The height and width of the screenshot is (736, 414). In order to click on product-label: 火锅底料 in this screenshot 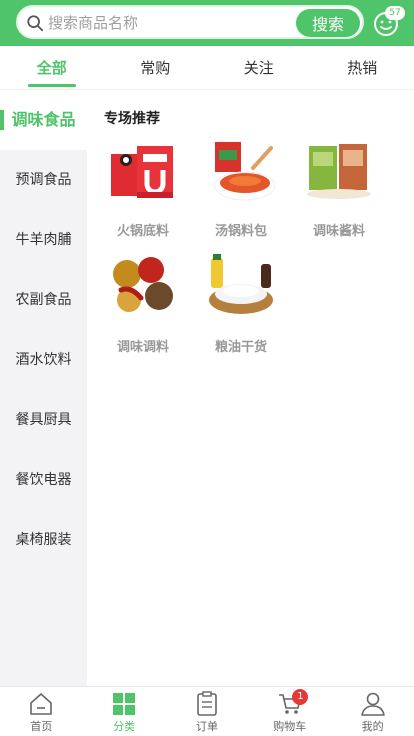, I will do `click(142, 231)`.